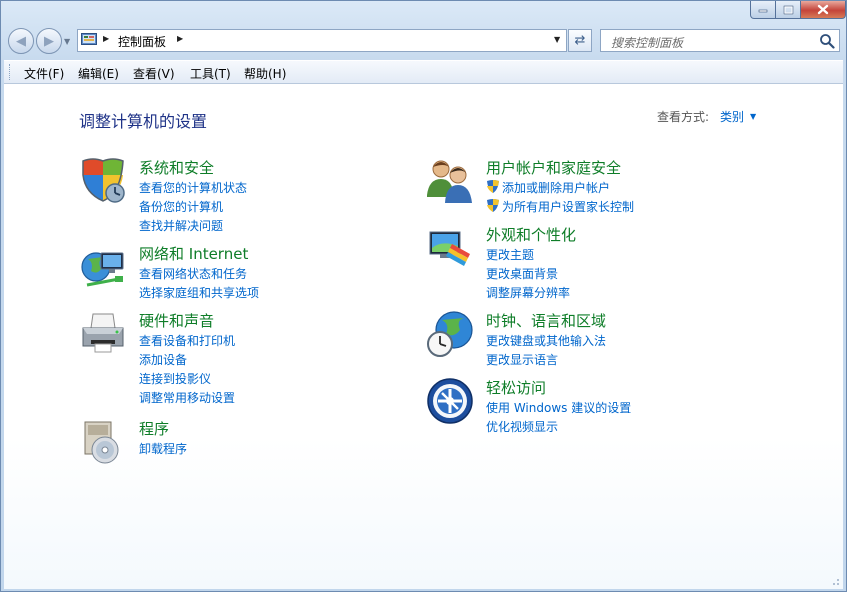 This screenshot has width=847, height=592. Describe the element at coordinates (522, 359) in the screenshot. I see `link-display-language: 更改显示语言` at that location.